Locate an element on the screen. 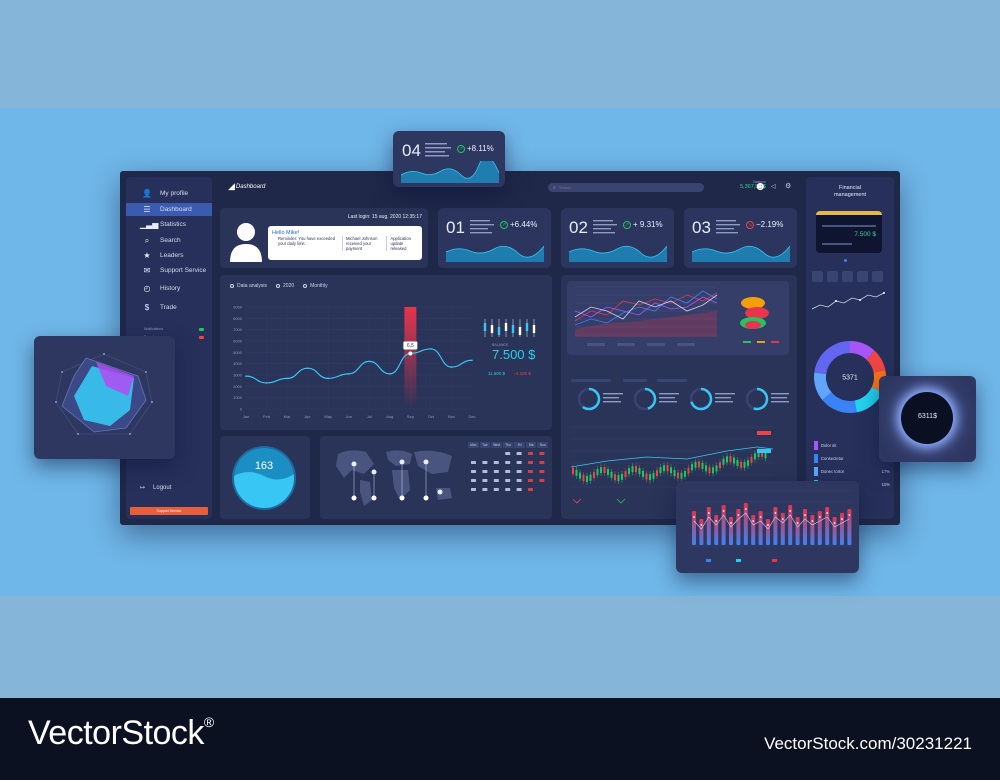  sidebar-item-statistics: ▁▃▅ Statistics is located at coordinates (169, 224).